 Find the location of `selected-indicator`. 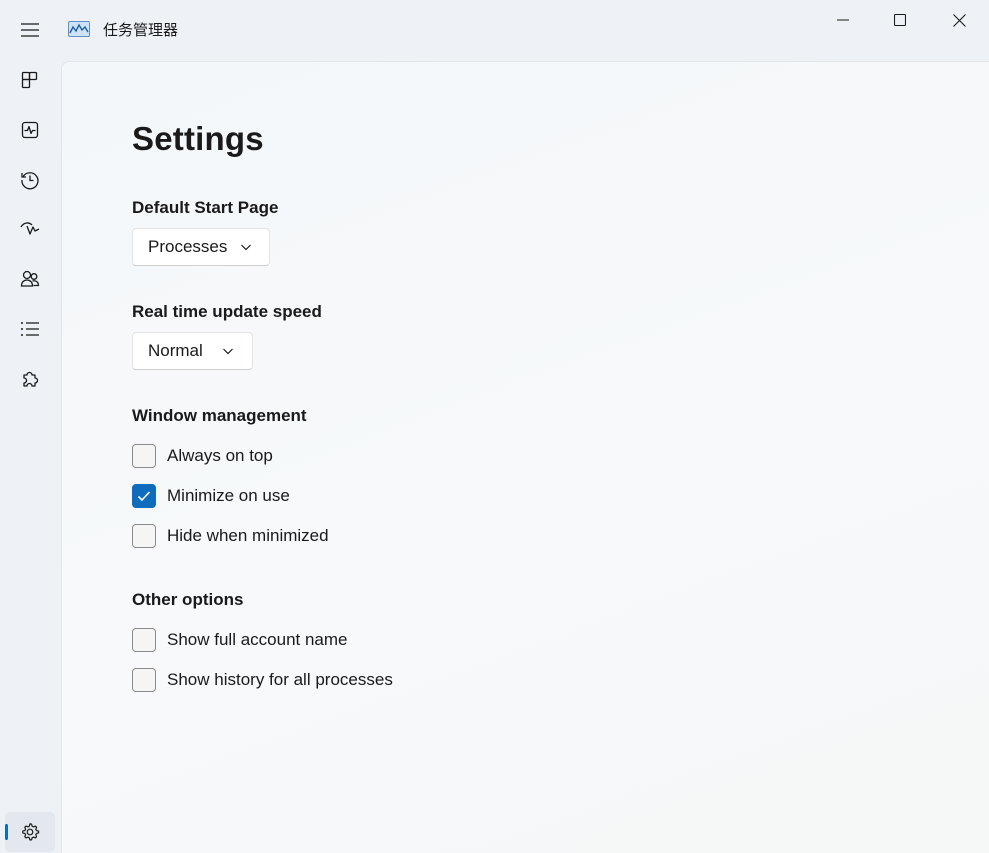

selected-indicator is located at coordinates (6, 832).